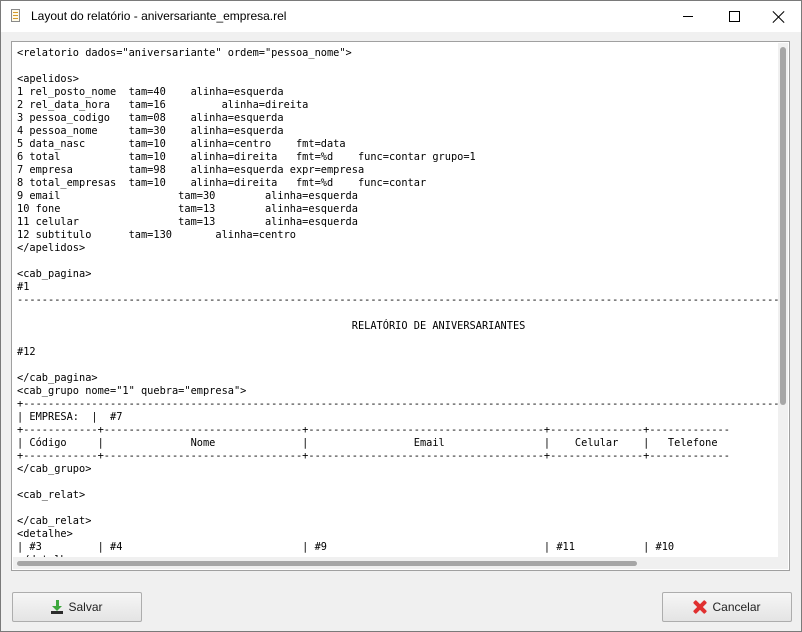 The height and width of the screenshot is (632, 802). Describe the element at coordinates (57, 607) in the screenshot. I see `download-icon` at that location.